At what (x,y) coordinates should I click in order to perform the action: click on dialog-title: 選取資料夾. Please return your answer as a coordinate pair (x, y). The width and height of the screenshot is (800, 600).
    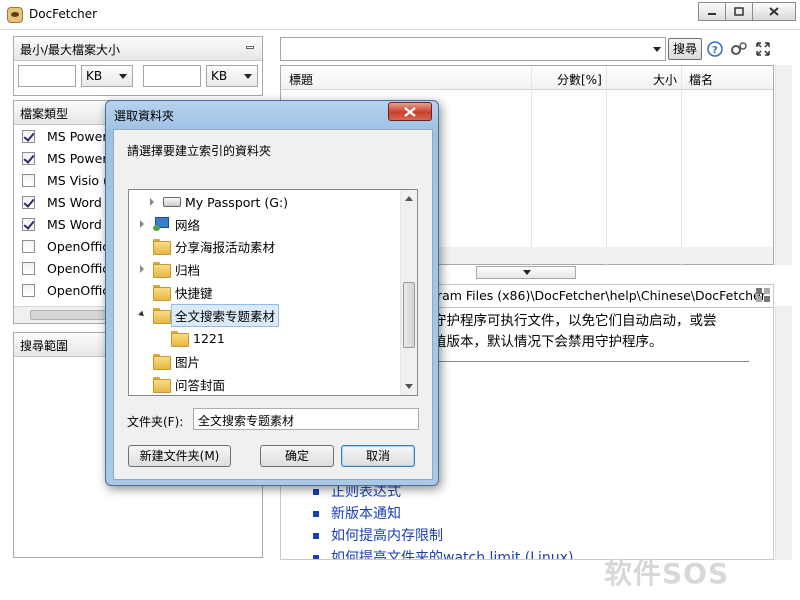
    Looking at the image, I should click on (144, 116).